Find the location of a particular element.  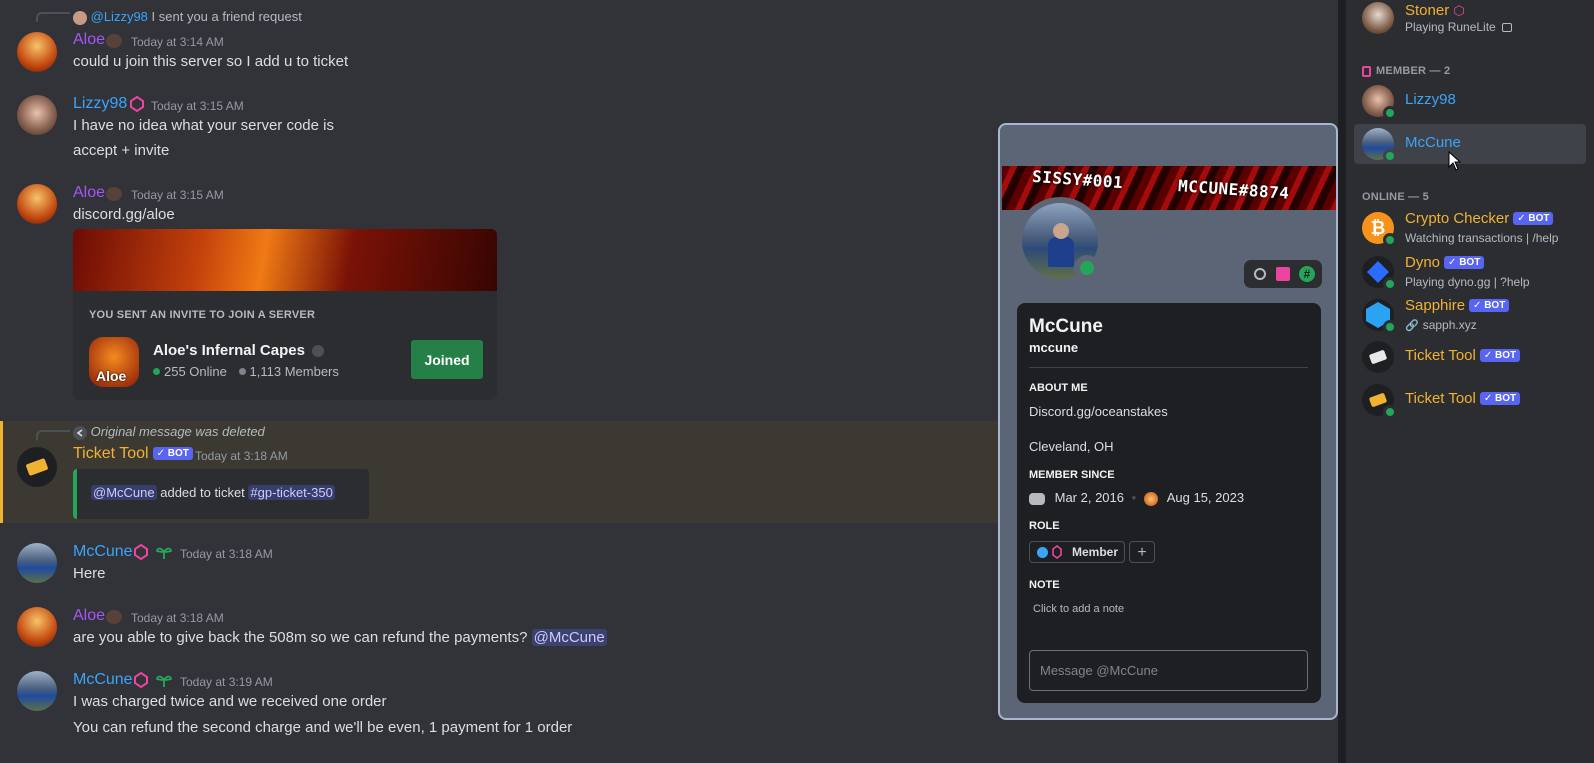

member-stoner: Stoner ⬡ Playing RuneLite is located at coordinates (1470, 20).